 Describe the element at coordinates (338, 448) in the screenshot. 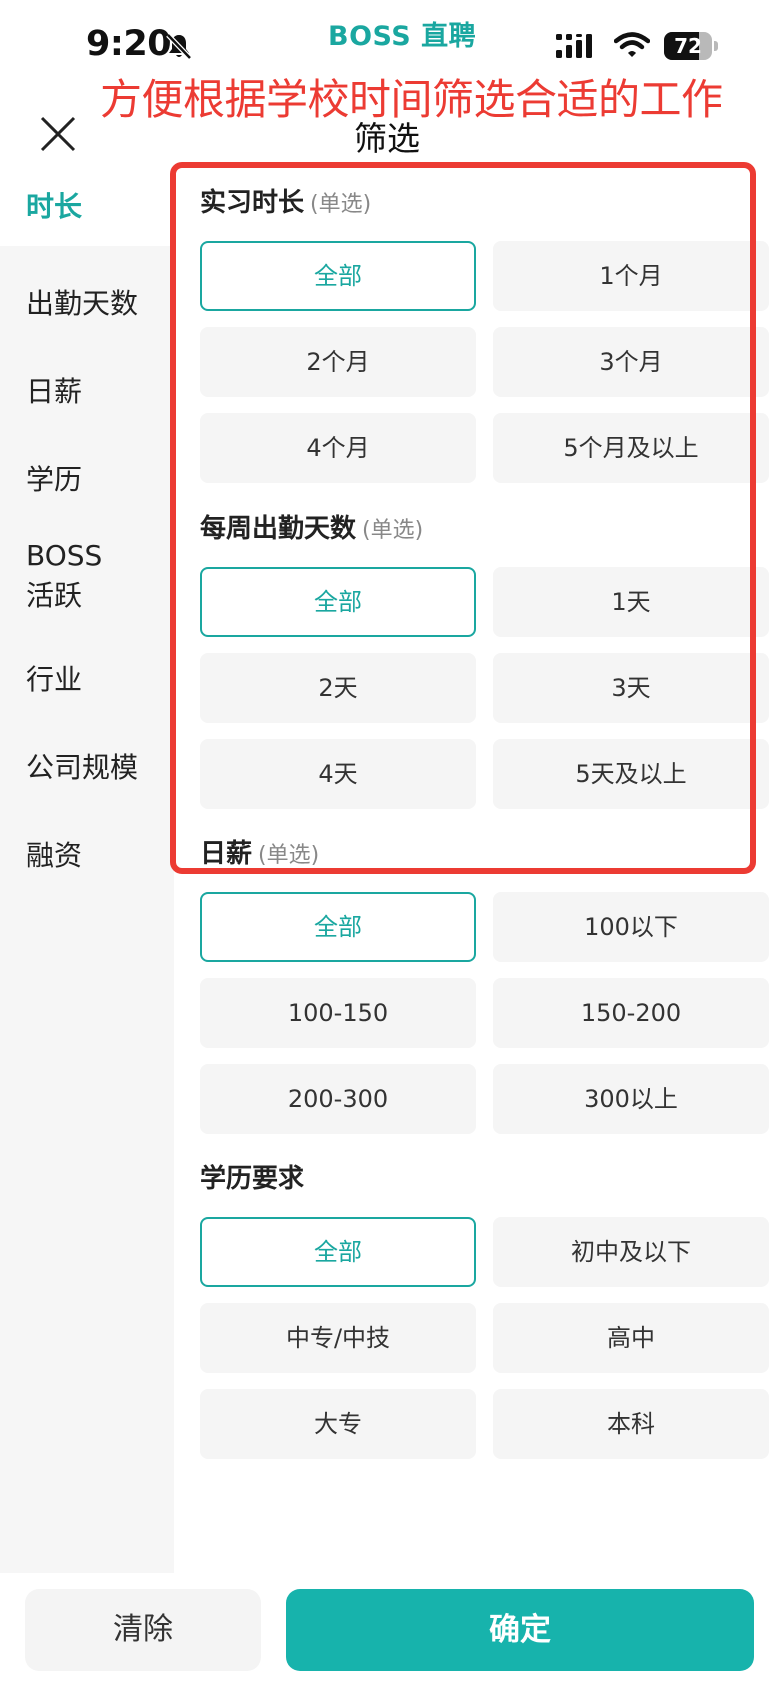

I see `option-chip: 4个月` at that location.